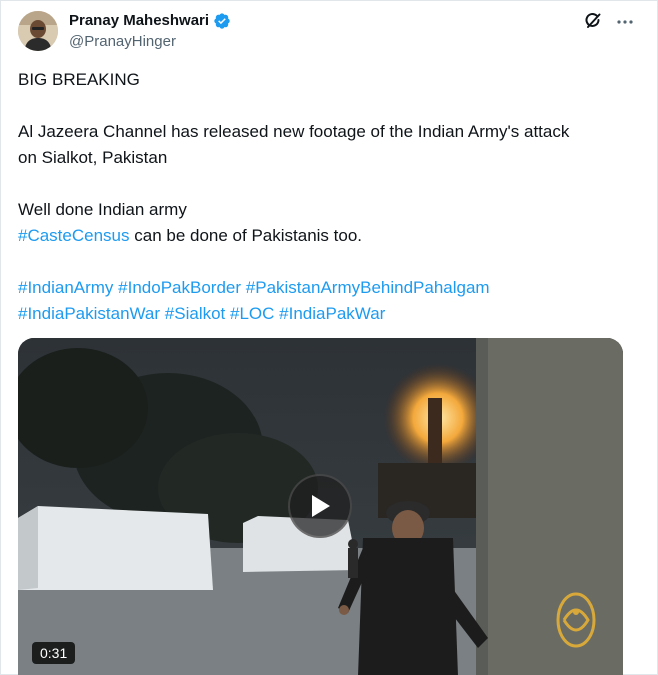  Describe the element at coordinates (576, 620) in the screenshot. I see `watermark-logo` at that location.